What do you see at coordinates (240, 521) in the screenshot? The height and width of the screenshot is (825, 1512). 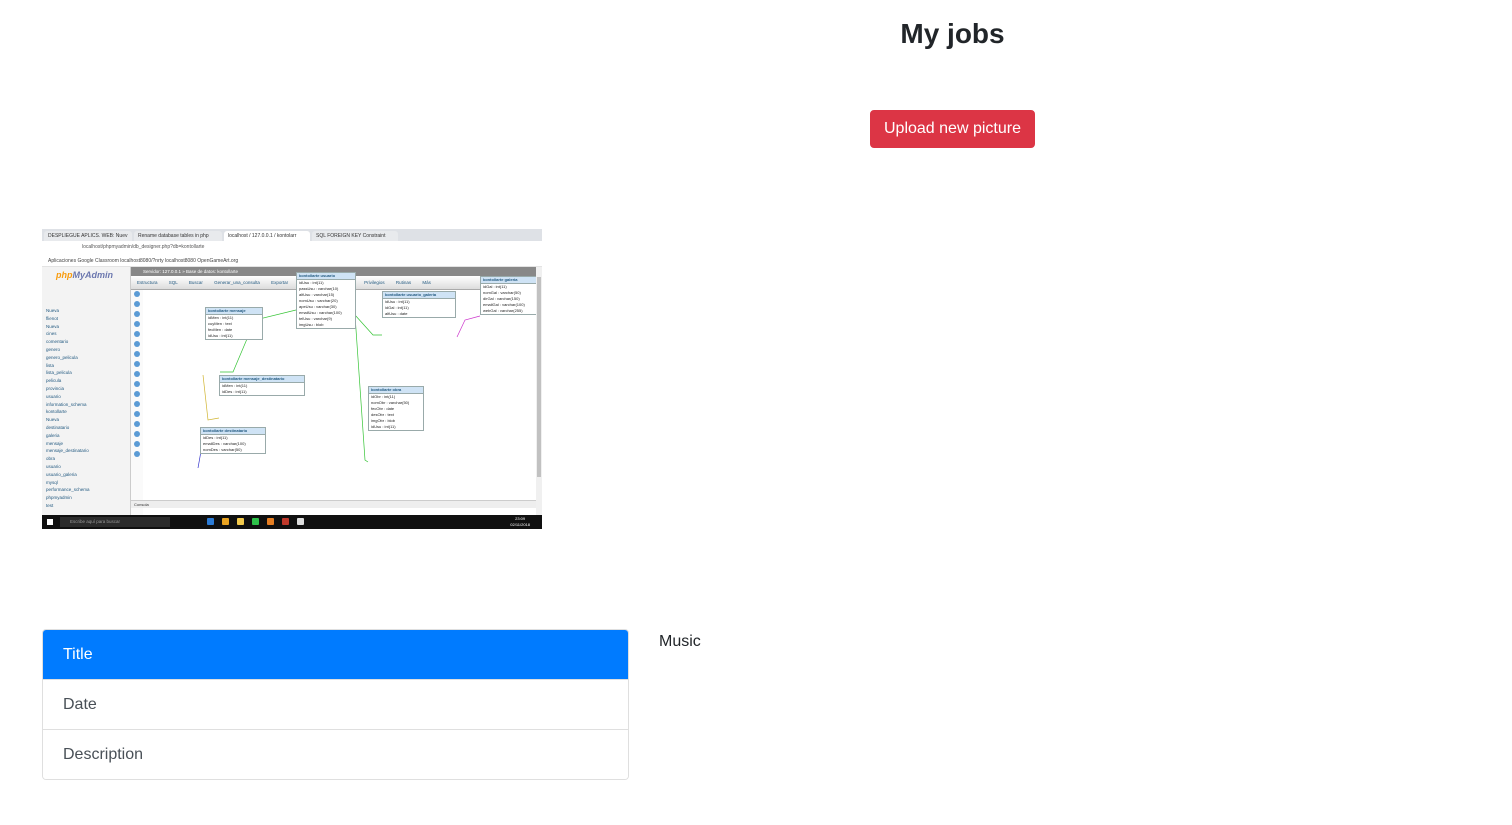 I see `folder-icon` at bounding box center [240, 521].